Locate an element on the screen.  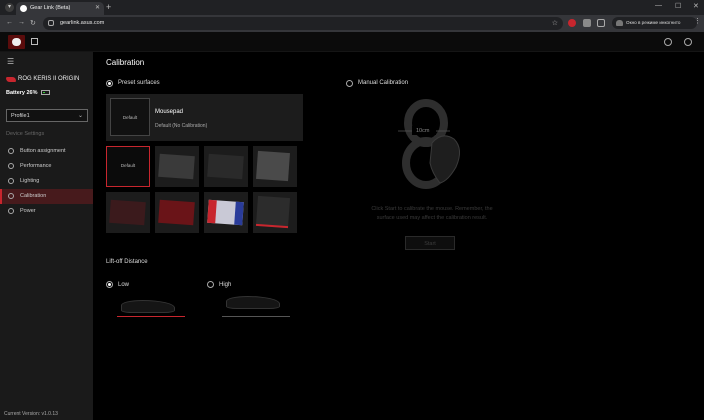
liftoff-low-line is located at coordinates (151, 316).